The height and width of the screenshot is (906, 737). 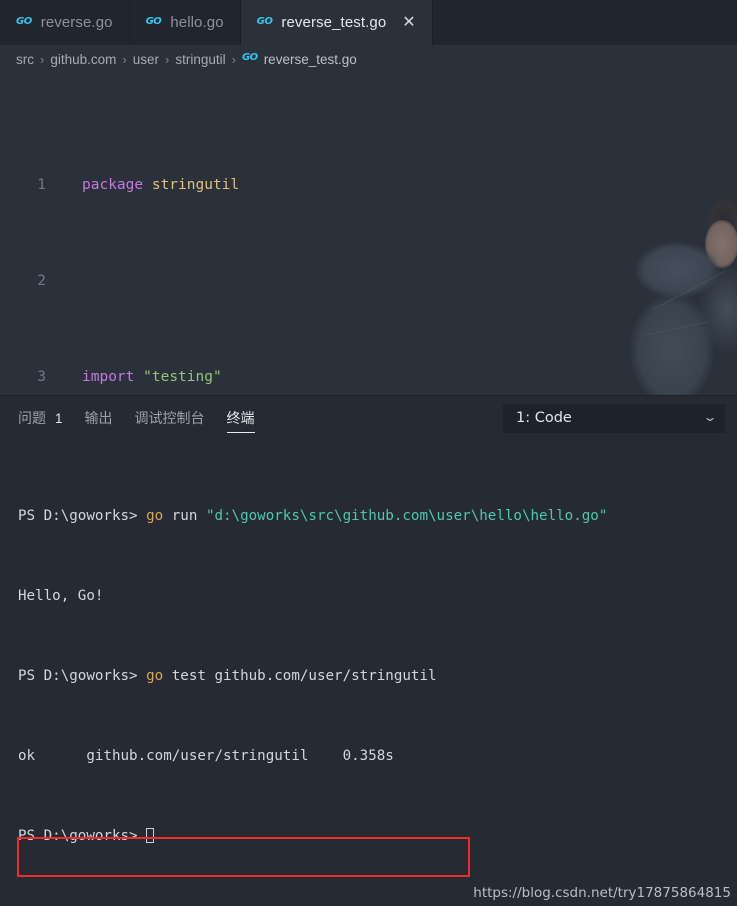 I want to click on line-number: 2, so click(x=41, y=281).